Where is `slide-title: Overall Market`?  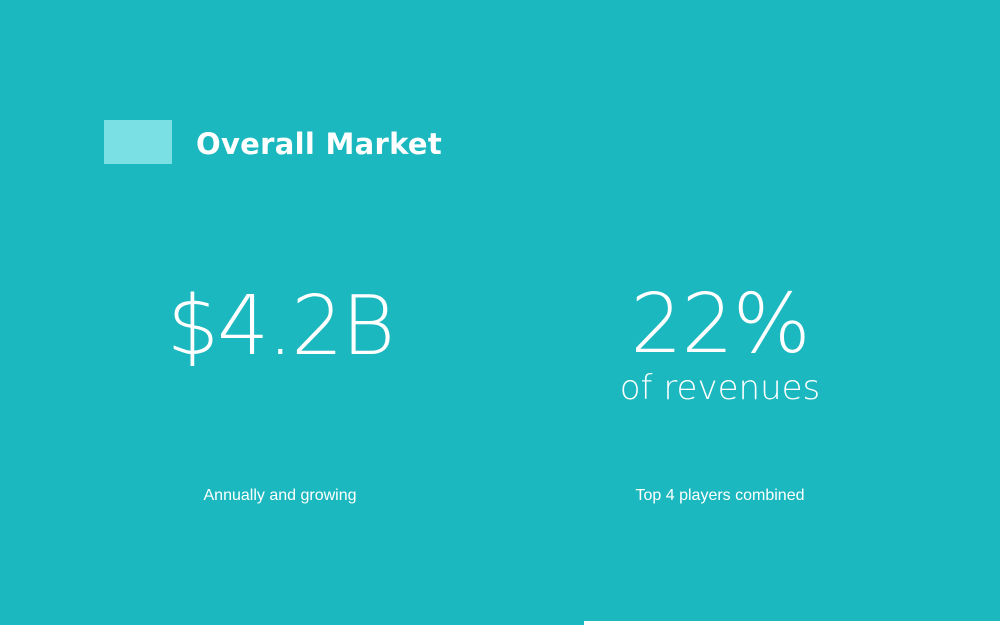
slide-title: Overall Market is located at coordinates (319, 144).